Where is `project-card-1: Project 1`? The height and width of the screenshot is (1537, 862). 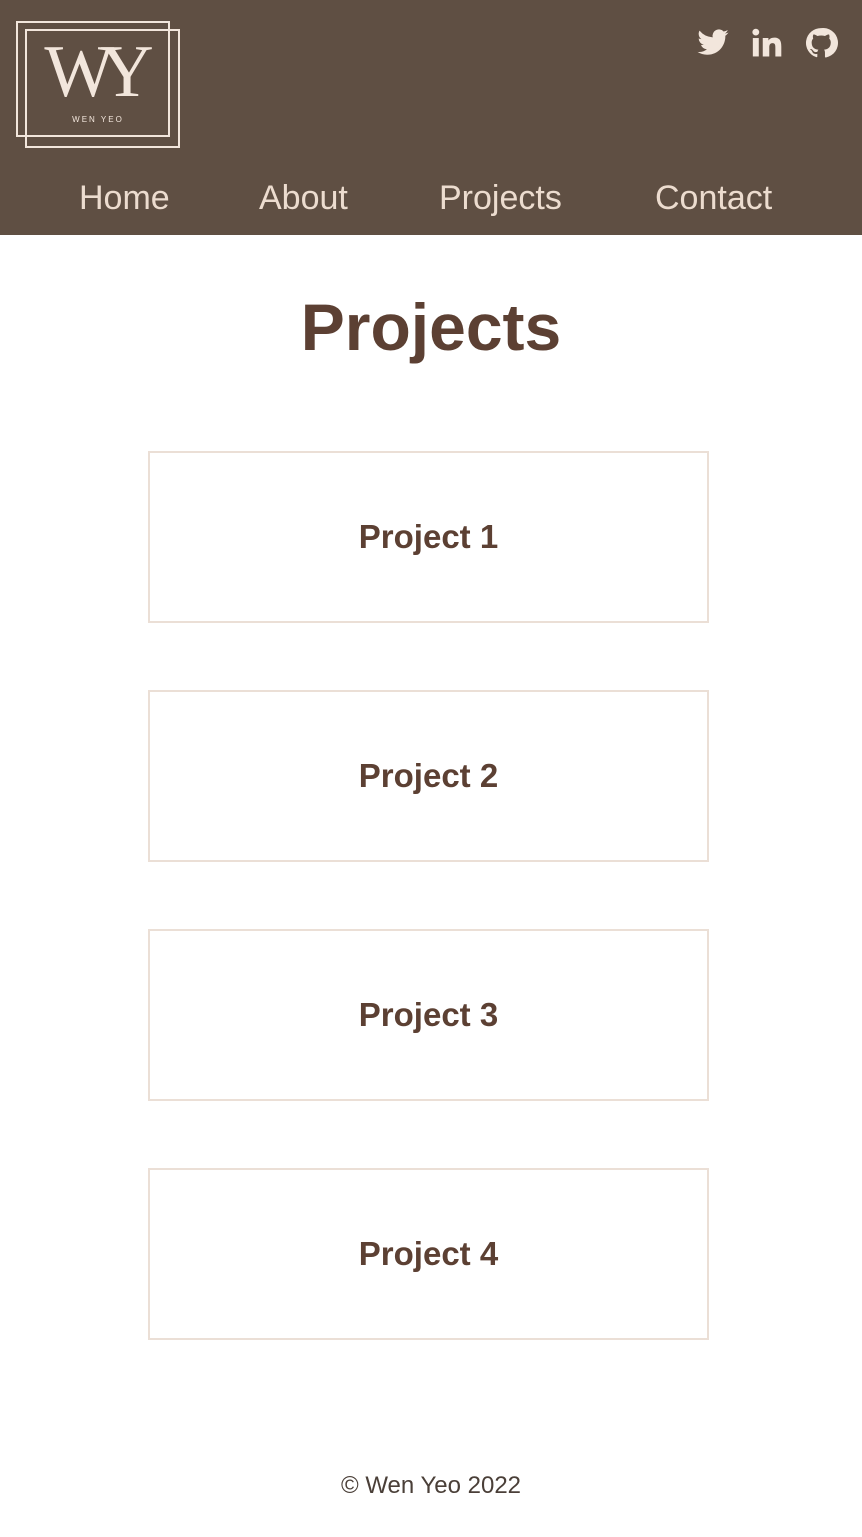 project-card-1: Project 1 is located at coordinates (428, 537).